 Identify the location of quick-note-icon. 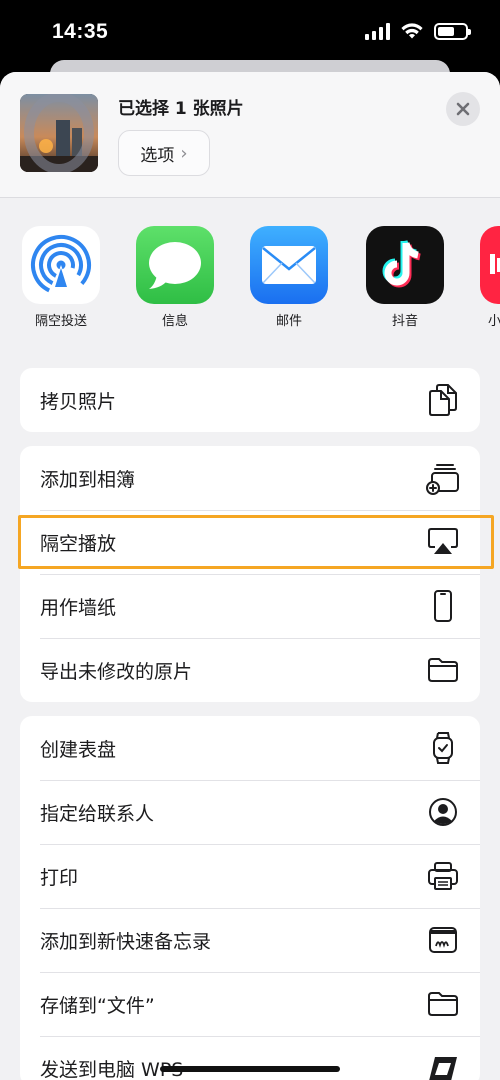
(443, 940).